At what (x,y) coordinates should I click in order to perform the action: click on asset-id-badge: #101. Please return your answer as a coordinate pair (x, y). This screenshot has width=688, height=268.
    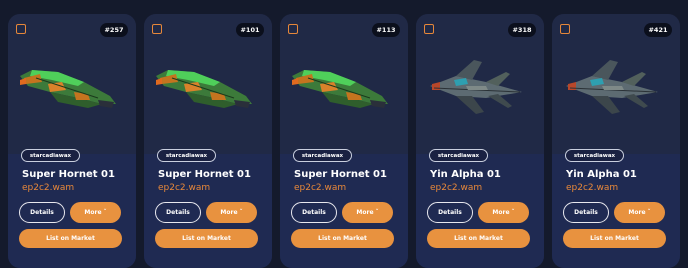
    Looking at the image, I should click on (250, 30).